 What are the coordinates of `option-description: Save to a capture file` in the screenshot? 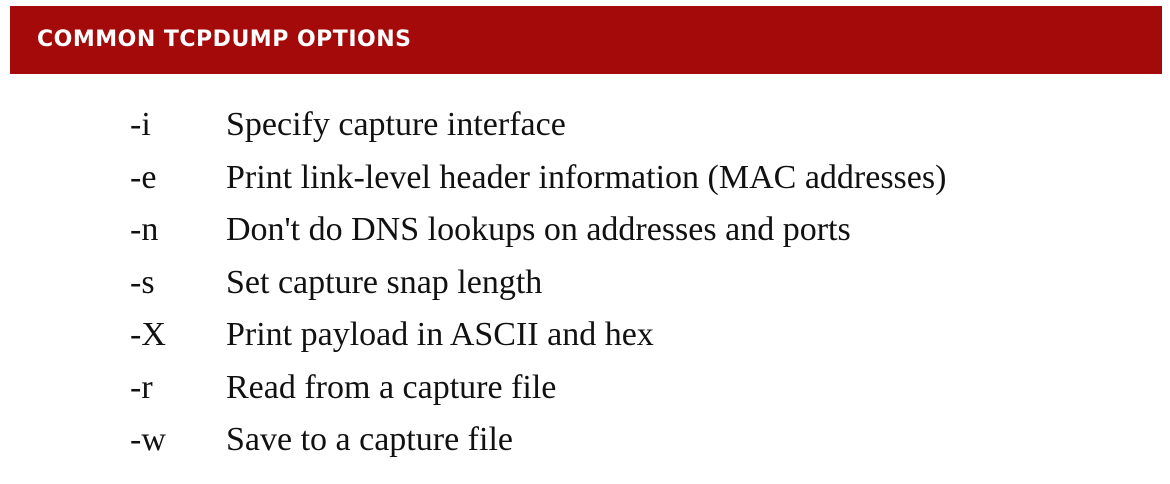 It's located at (369, 439).